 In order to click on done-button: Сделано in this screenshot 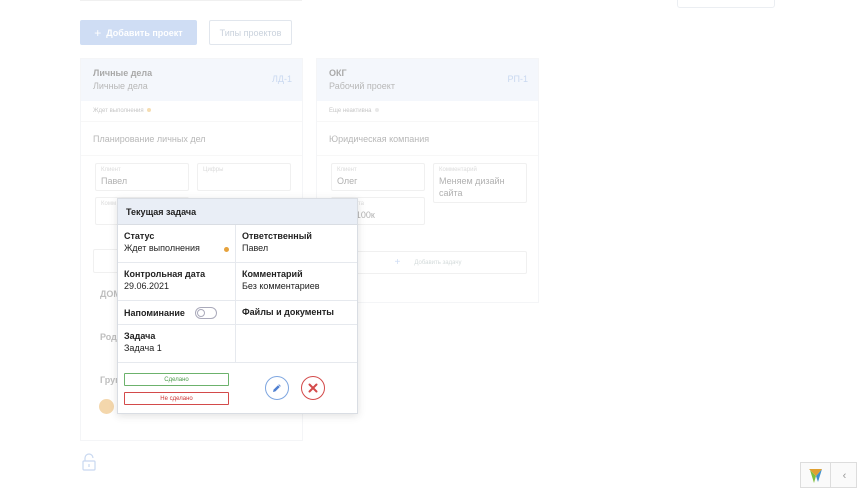, I will do `click(176, 379)`.